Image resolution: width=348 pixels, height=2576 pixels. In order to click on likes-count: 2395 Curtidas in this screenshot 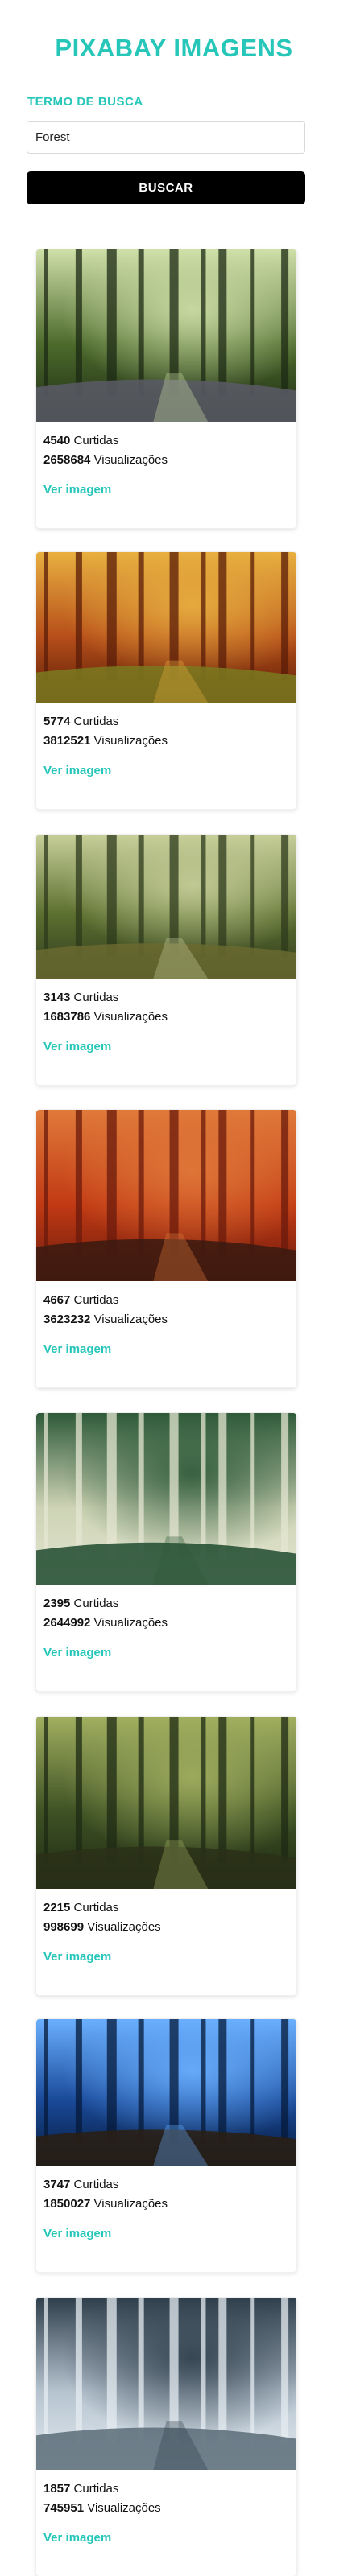, I will do `click(81, 1603)`.